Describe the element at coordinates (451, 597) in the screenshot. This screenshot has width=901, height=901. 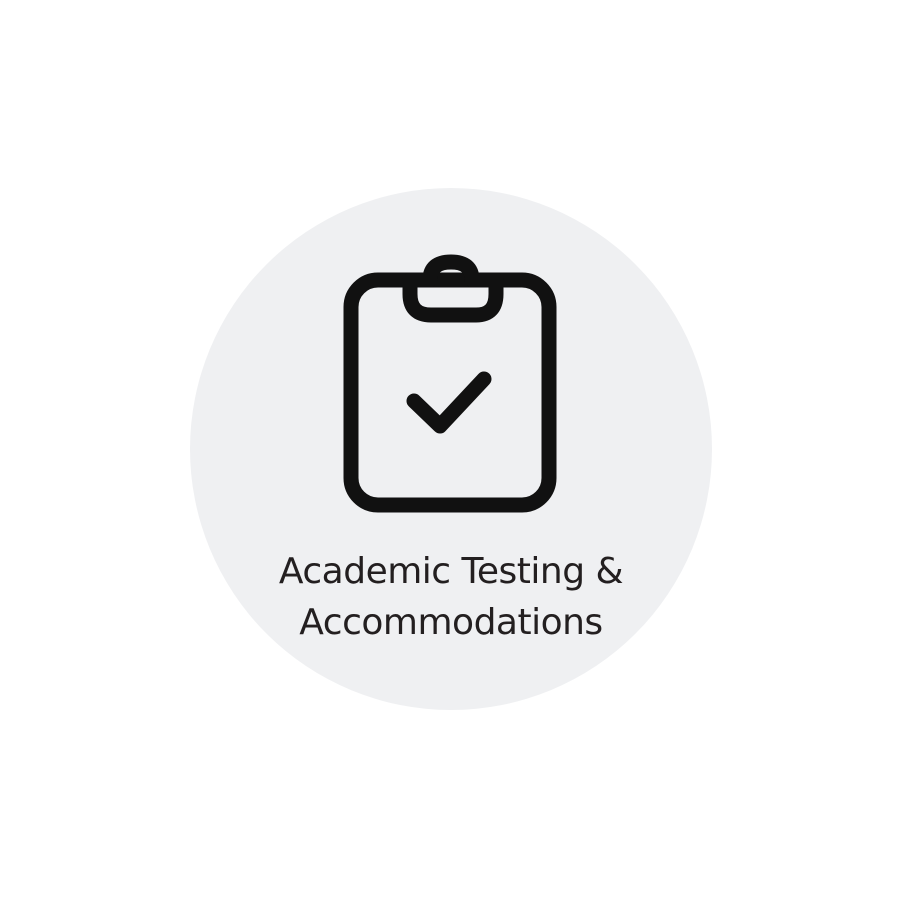
I see `tile-label: Academic Testing & Accommodations` at that location.